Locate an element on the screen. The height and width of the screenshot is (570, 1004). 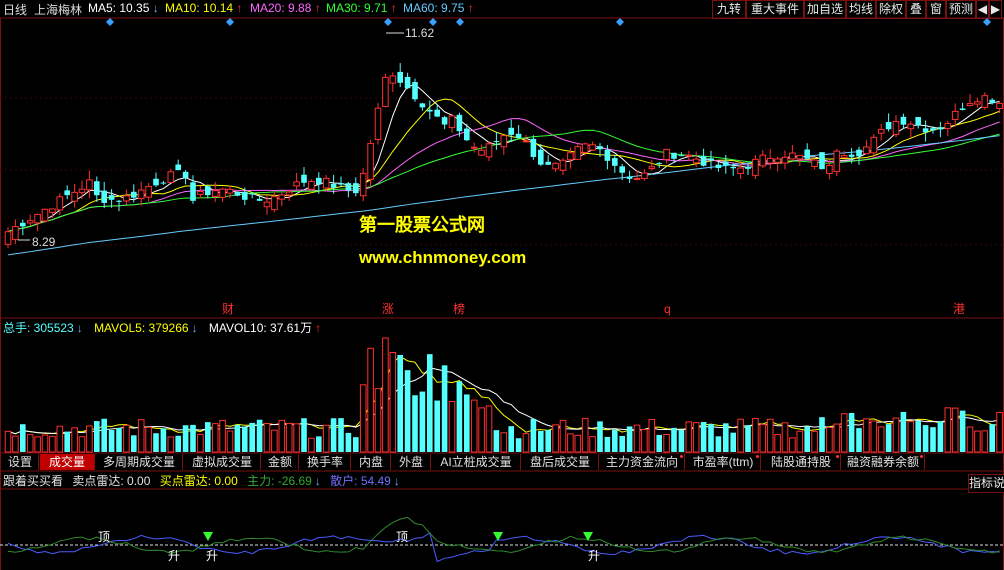
event-marker-hk: 港 is located at coordinates (959, 309).